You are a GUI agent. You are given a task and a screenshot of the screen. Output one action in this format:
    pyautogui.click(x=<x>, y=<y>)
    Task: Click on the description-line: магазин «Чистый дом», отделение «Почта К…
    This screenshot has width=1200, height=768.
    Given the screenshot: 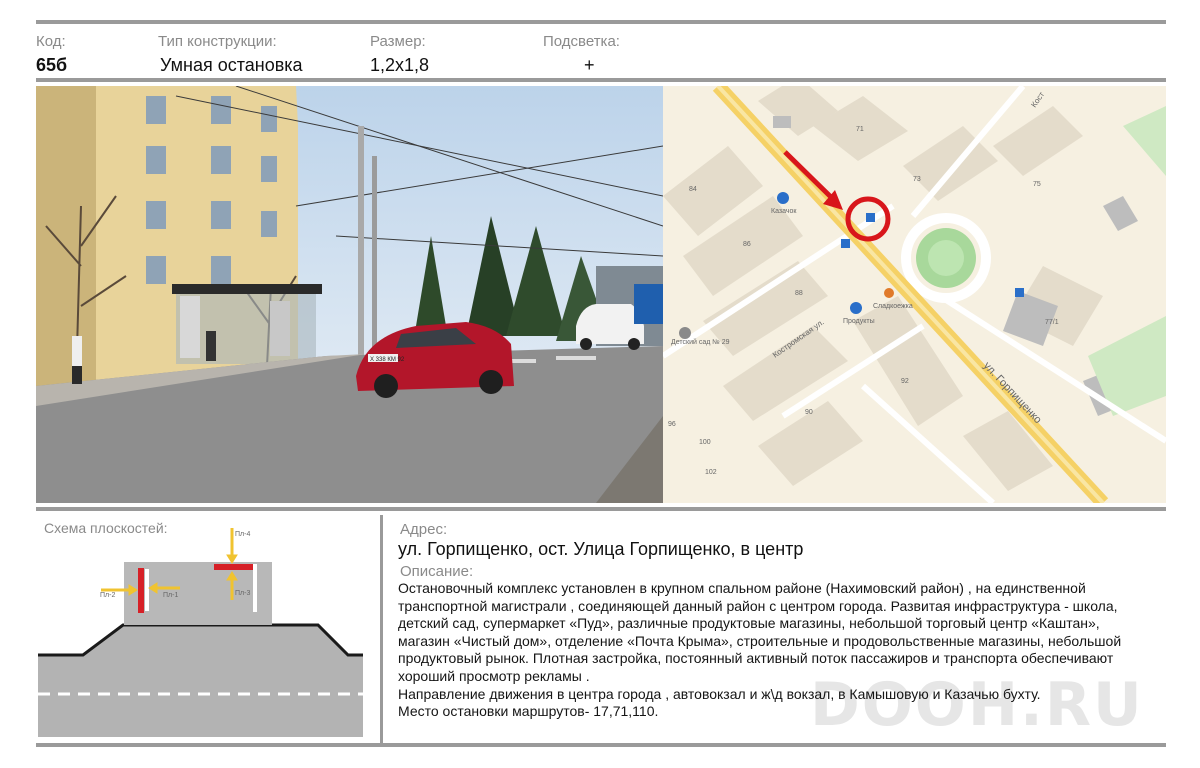 What is the action you would take?
    pyautogui.click(x=760, y=640)
    